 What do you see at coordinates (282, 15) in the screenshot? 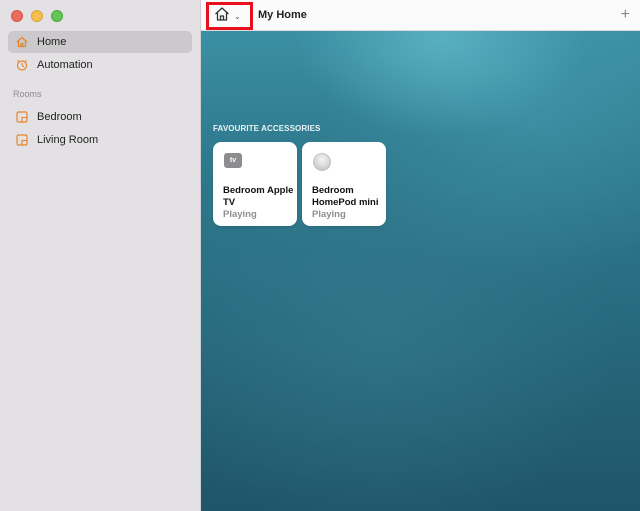
I see `page-title: My Home` at bounding box center [282, 15].